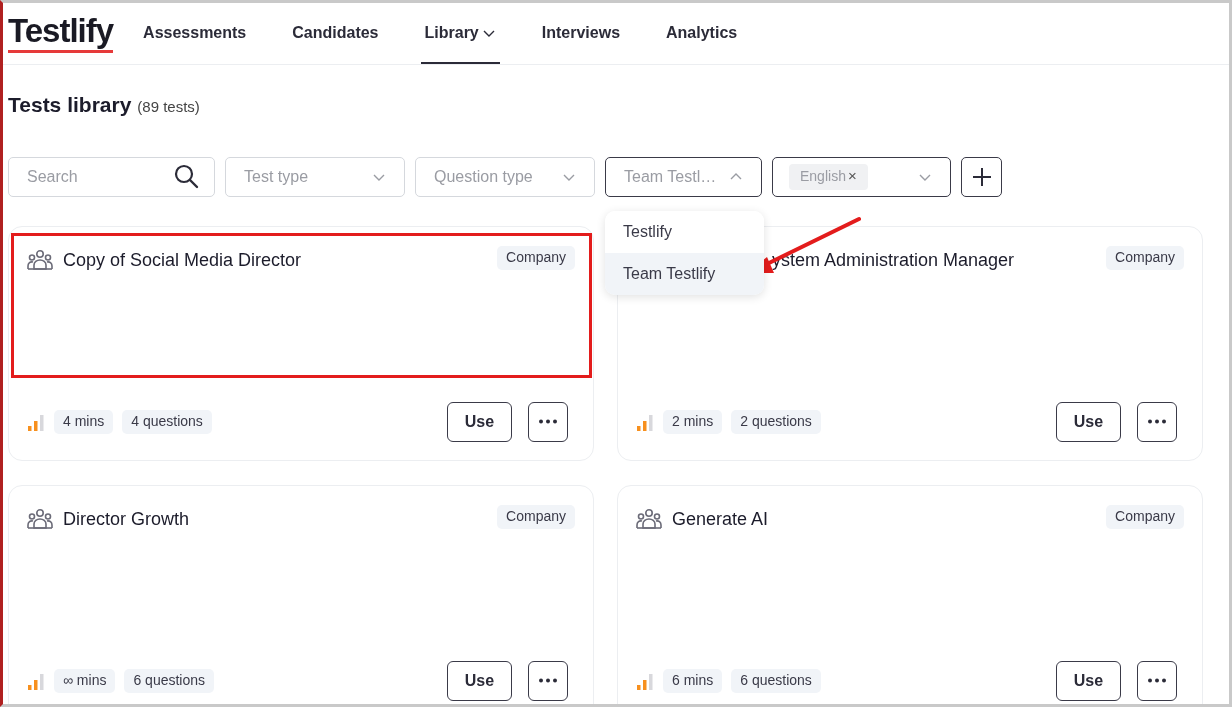 Image resolution: width=1232 pixels, height=707 pixels. I want to click on duration: 6 mins, so click(693, 680).